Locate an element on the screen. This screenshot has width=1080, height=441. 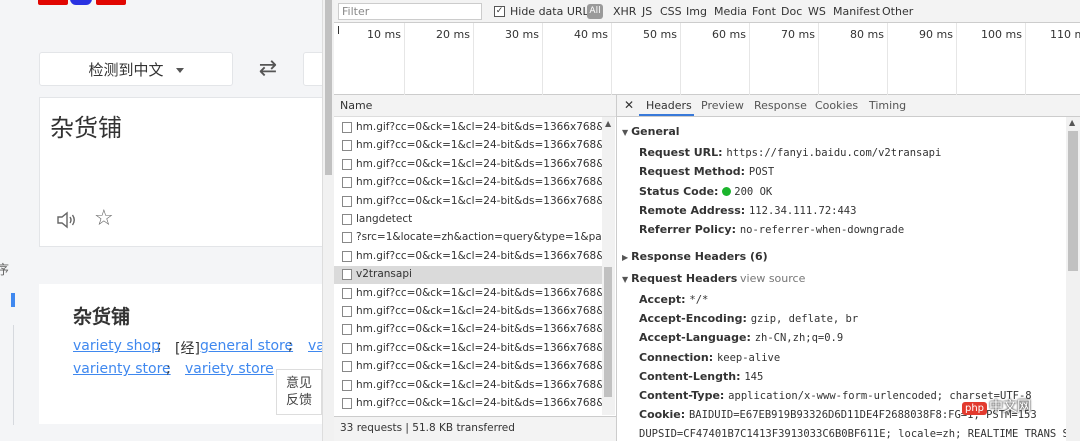
panel-splitter is located at coordinates (616, 268).